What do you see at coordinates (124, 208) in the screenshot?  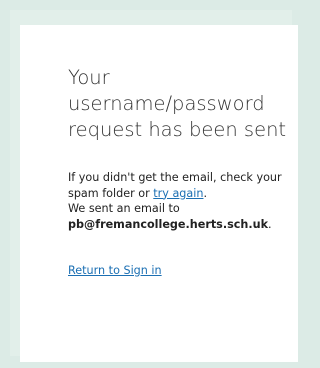 I see `message-text-2: We sent an email to` at bounding box center [124, 208].